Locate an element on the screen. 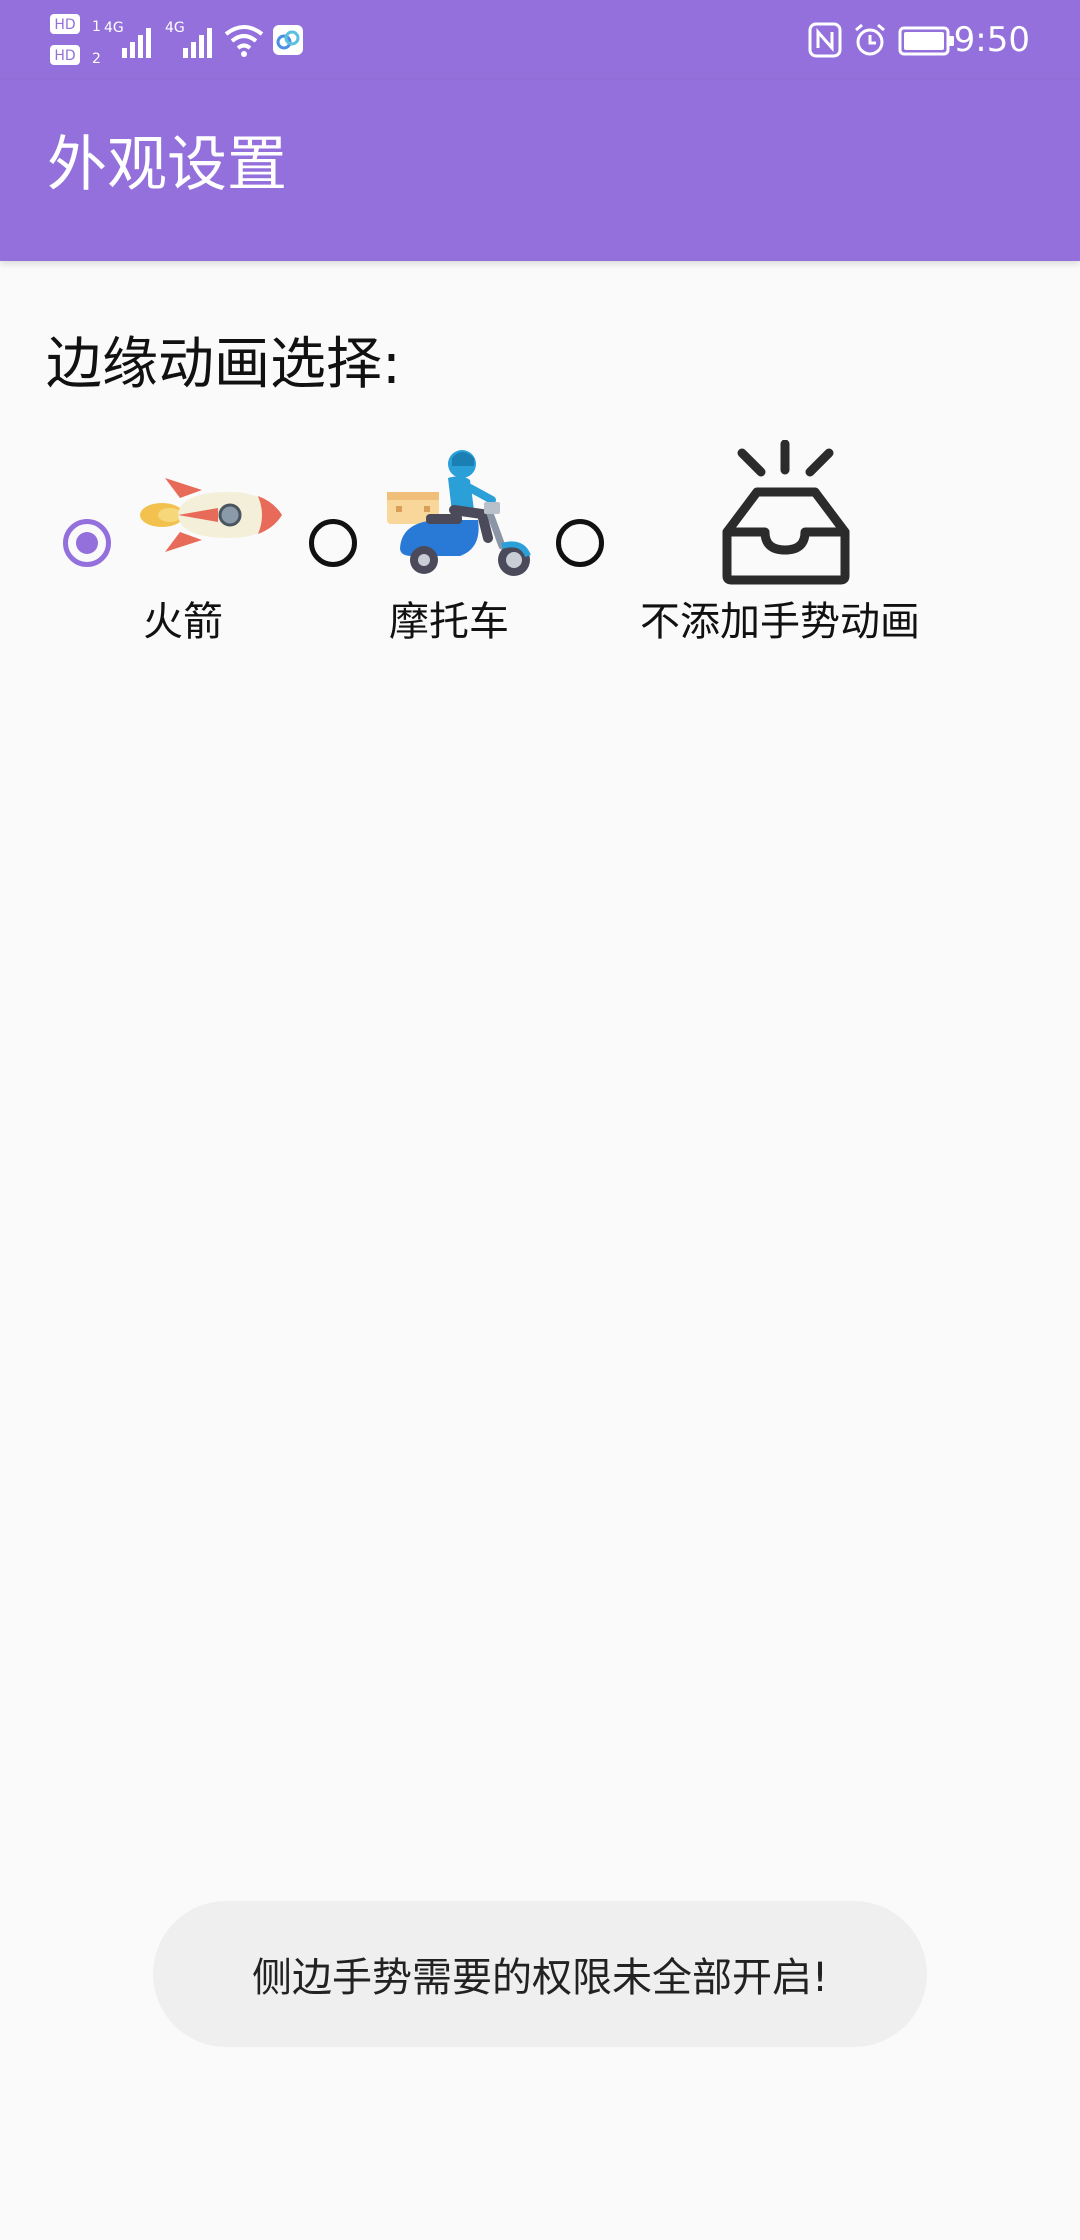 This screenshot has width=1080, height=2240. inbox-icon is located at coordinates (787, 513).